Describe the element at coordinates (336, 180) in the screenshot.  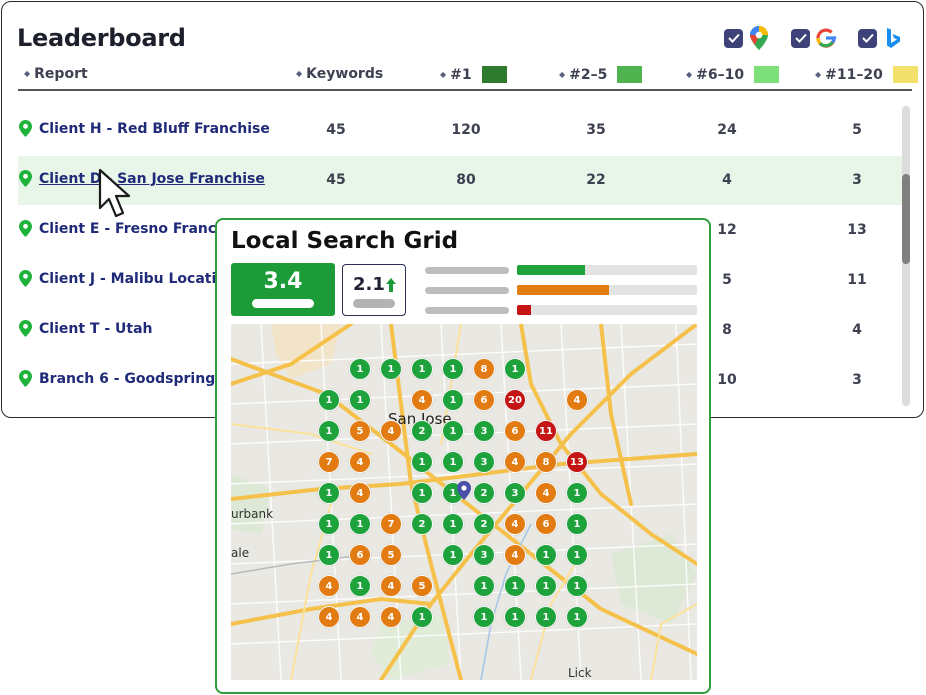
I see `keywords-cell: 45` at that location.